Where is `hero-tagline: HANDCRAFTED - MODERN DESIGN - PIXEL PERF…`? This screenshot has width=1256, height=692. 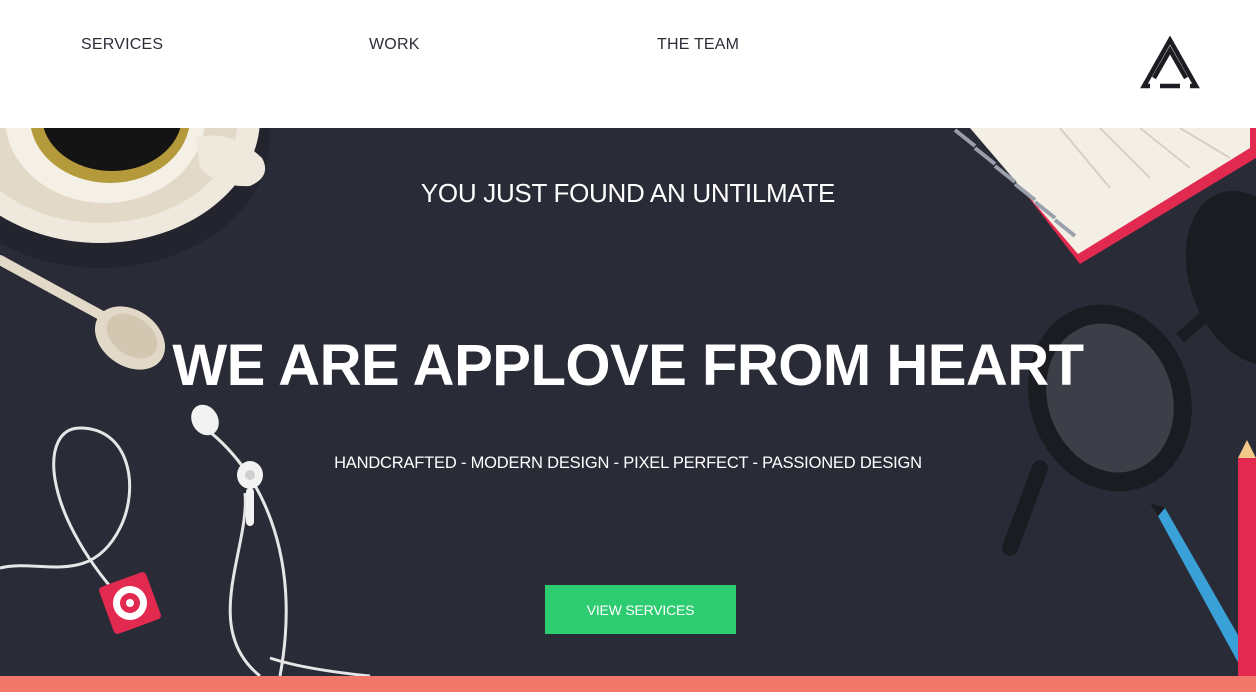 hero-tagline: HANDCRAFTED - MODERN DESIGN - PIXEL PERF… is located at coordinates (628, 463).